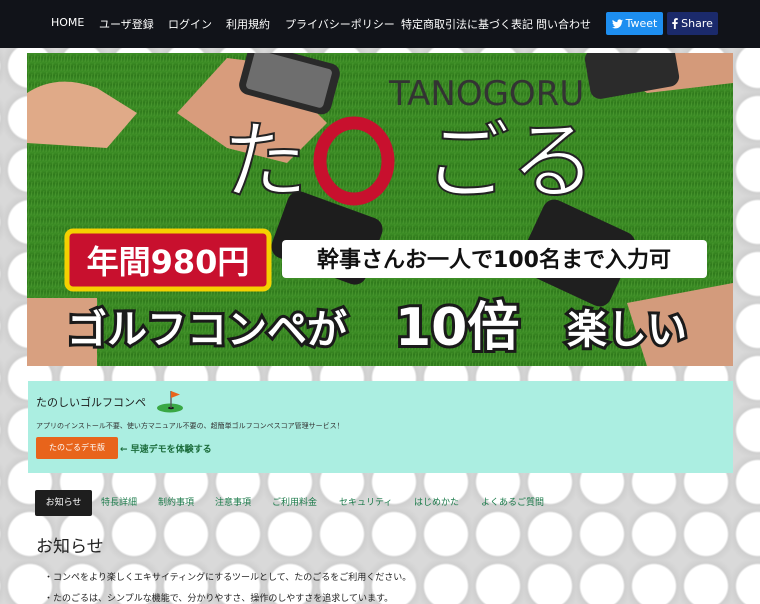 Image resolution: width=760 pixels, height=604 pixels. Describe the element at coordinates (340, 24) in the screenshot. I see `nav-privacy-policy: プライバシーポリシー` at that location.